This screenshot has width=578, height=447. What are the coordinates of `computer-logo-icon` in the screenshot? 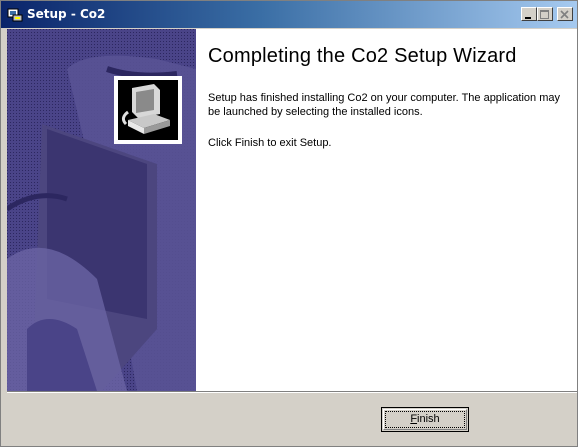 It's located at (148, 110).